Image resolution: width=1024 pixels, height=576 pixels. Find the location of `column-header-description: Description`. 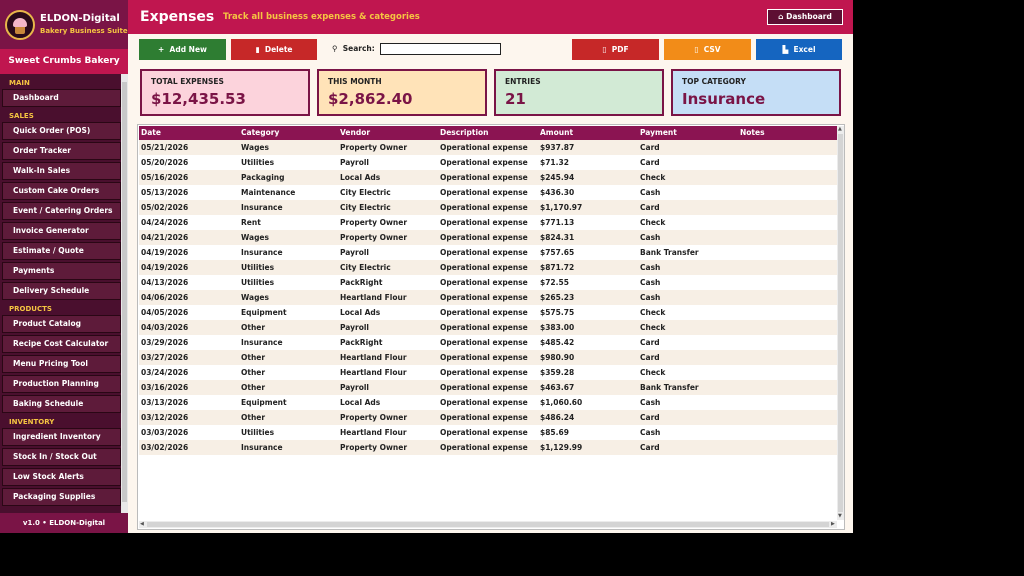

column-header-description: Description is located at coordinates (464, 133).